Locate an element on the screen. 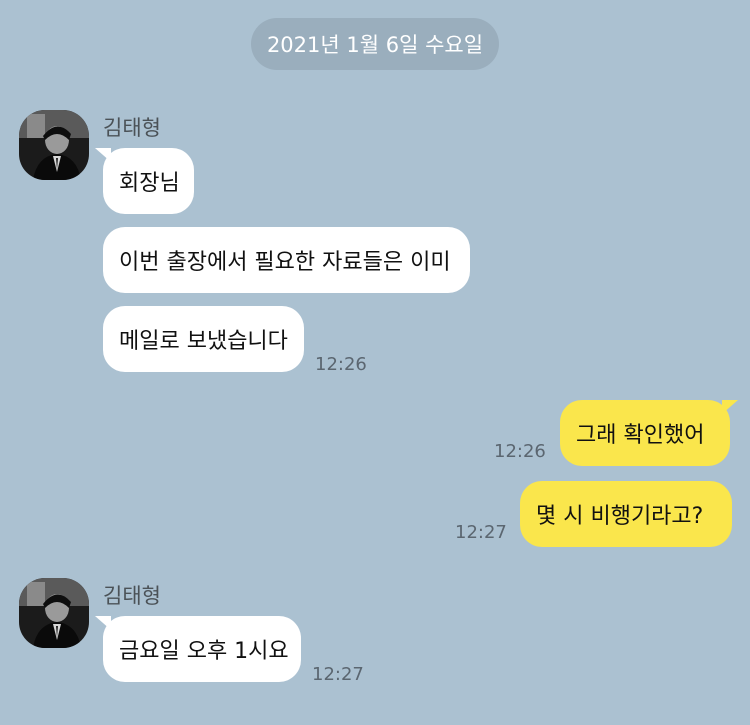 The height and width of the screenshot is (725, 750). date-divider: 2021년 1월 6일 수요일 is located at coordinates (375, 44).